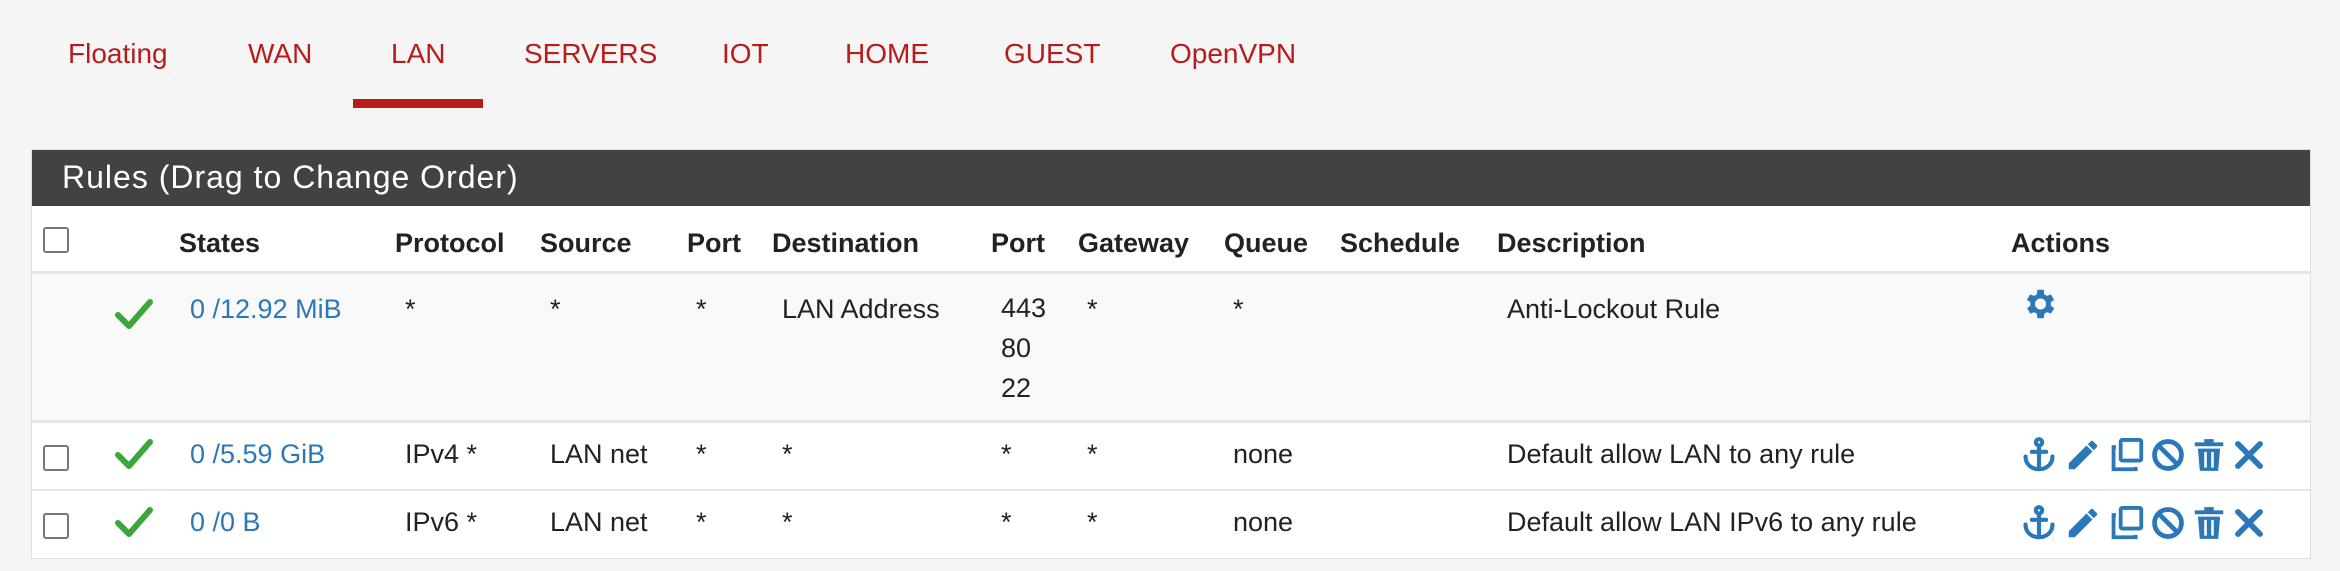 The height and width of the screenshot is (571, 2340). Describe the element at coordinates (1571, 243) in the screenshot. I see `column-header-description: Description` at that location.